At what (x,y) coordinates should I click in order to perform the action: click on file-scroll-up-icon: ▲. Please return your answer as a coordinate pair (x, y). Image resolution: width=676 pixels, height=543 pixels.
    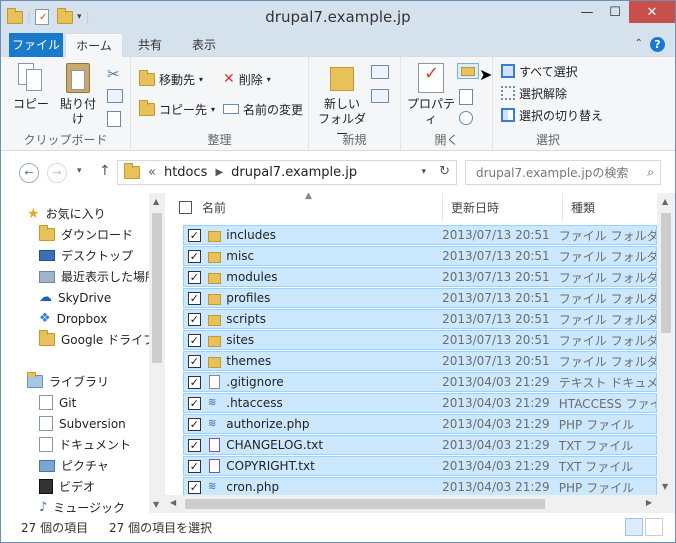
    Looking at the image, I should click on (665, 201).